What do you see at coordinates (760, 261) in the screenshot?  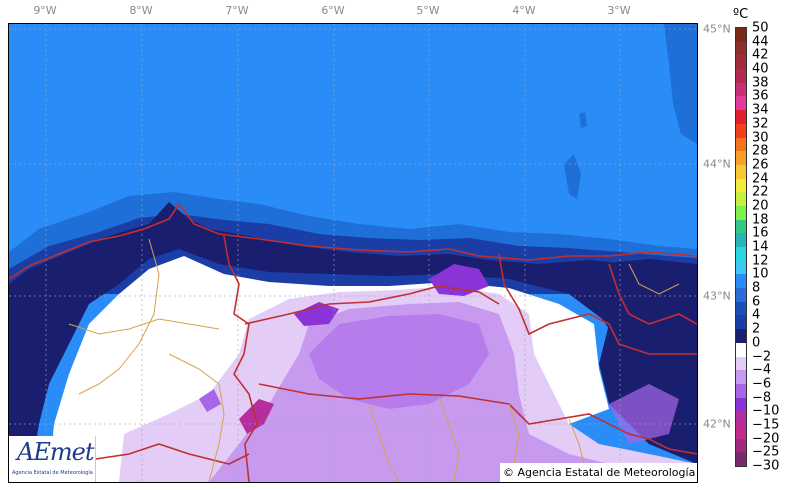 I see `colorbar-tick-label: 12` at bounding box center [760, 261].